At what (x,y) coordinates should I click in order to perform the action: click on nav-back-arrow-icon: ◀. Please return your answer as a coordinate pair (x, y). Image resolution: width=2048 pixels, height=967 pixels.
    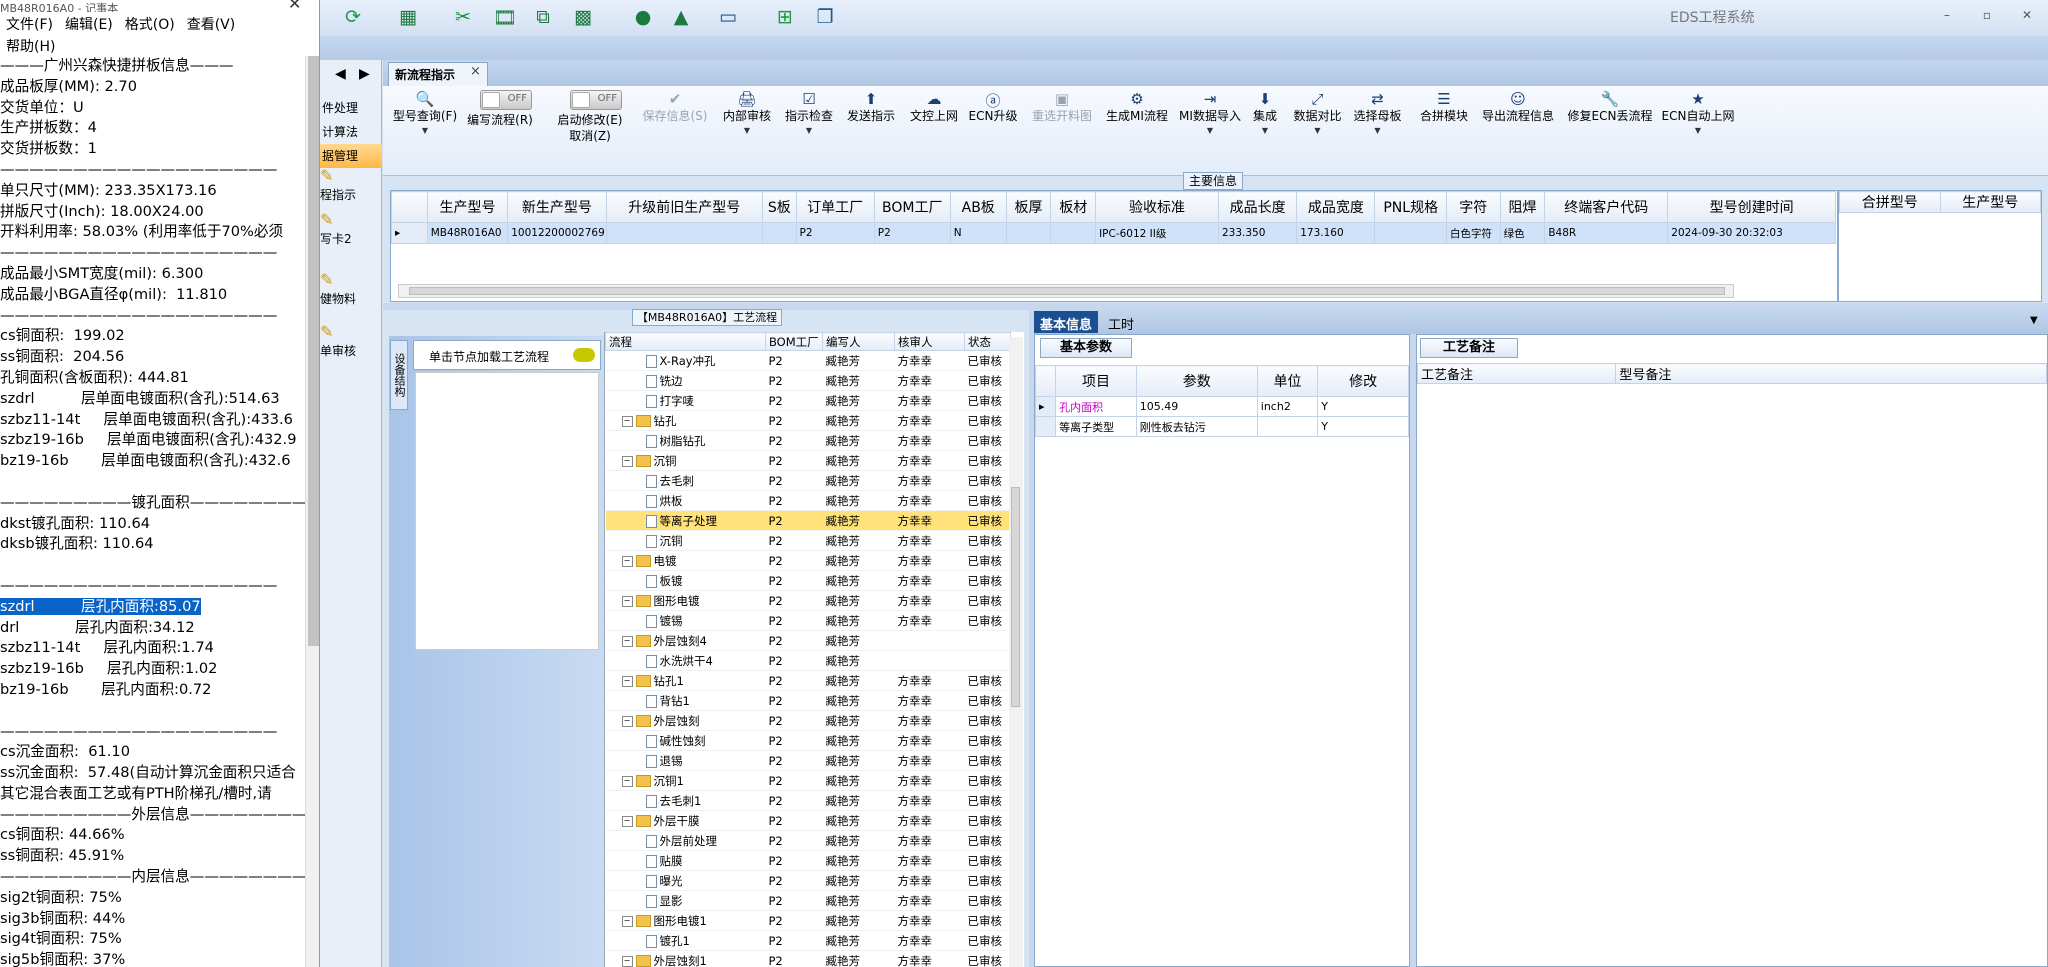
    Looking at the image, I should click on (340, 74).